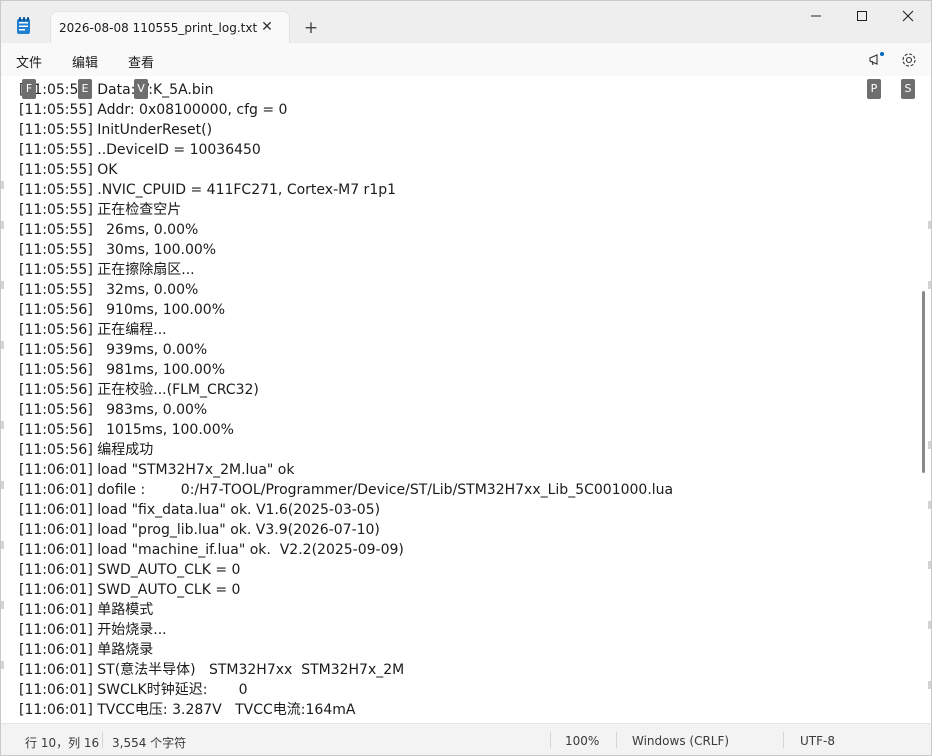 The image size is (932, 756). I want to click on maximize-button, so click(862, 16).